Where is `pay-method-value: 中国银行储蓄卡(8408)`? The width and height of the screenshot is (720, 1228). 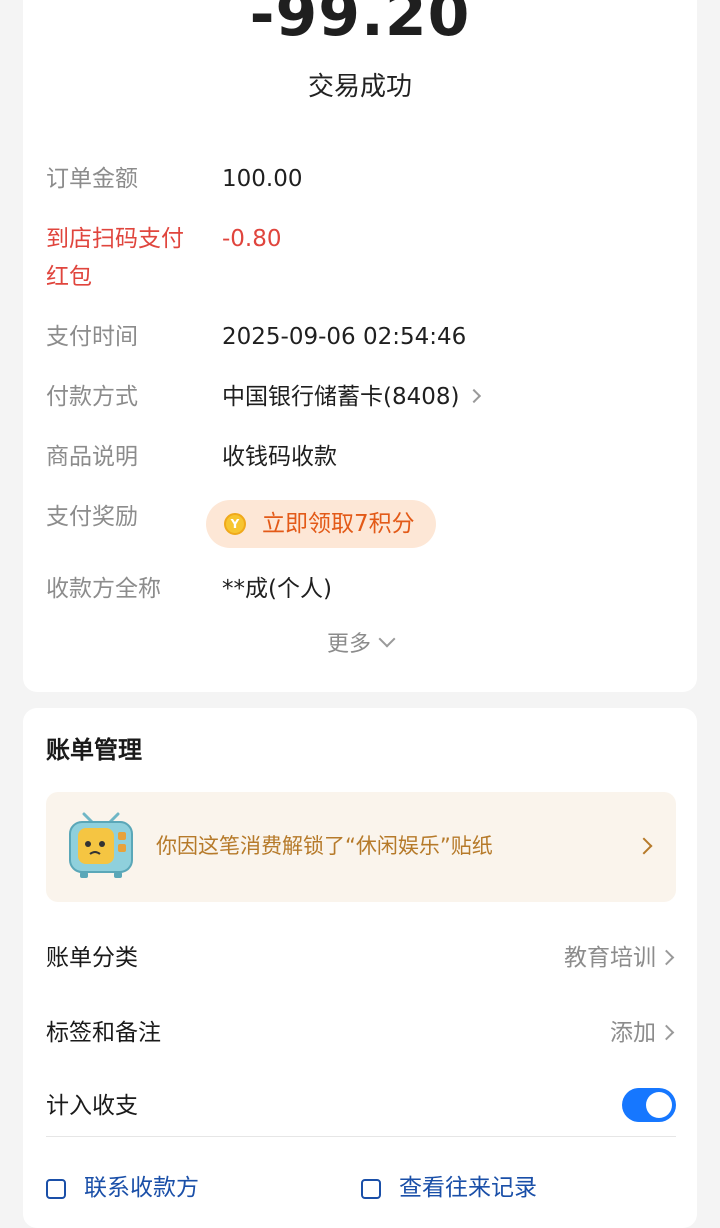
pay-method-value: 中国银行储蓄卡(8408) is located at coordinates (352, 397).